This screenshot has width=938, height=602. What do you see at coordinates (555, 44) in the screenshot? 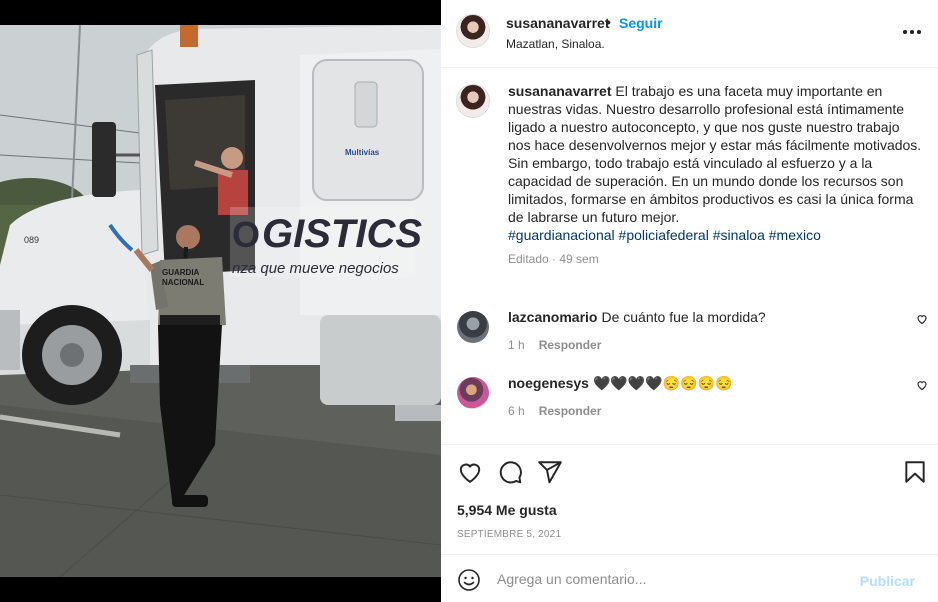
I see `location-link: Mazatlan, Sinaloa.` at bounding box center [555, 44].